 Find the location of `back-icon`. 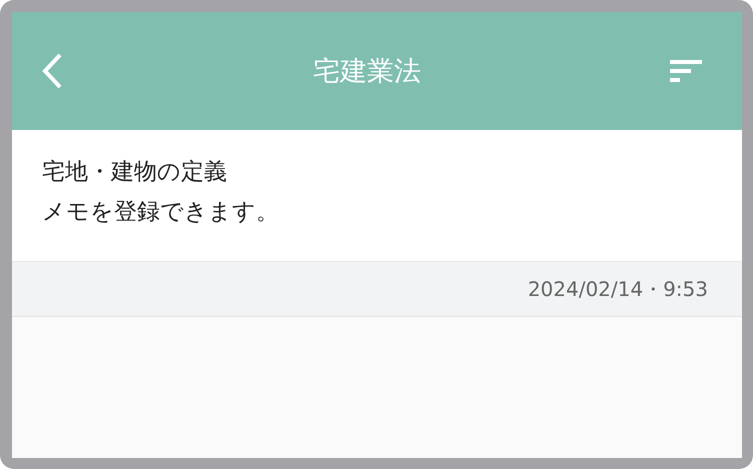

back-icon is located at coordinates (52, 71).